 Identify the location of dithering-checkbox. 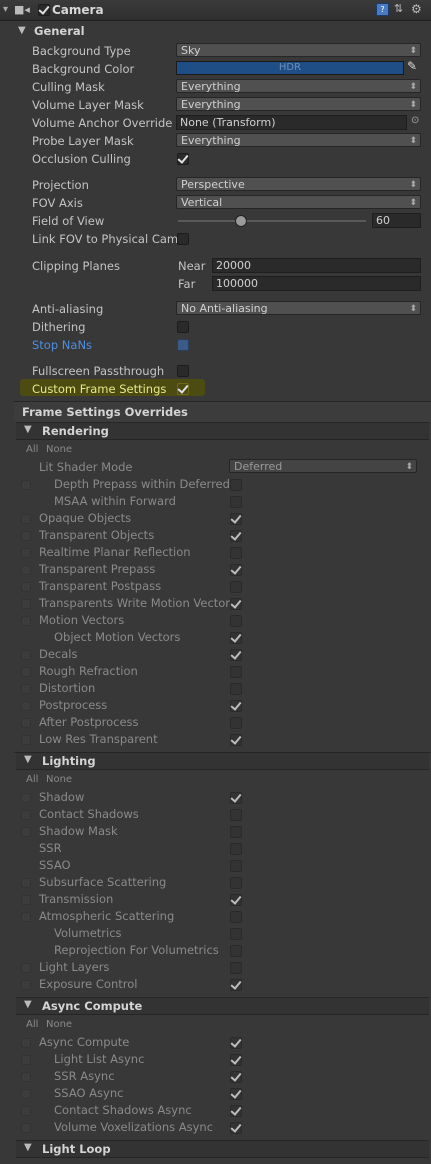
(183, 327).